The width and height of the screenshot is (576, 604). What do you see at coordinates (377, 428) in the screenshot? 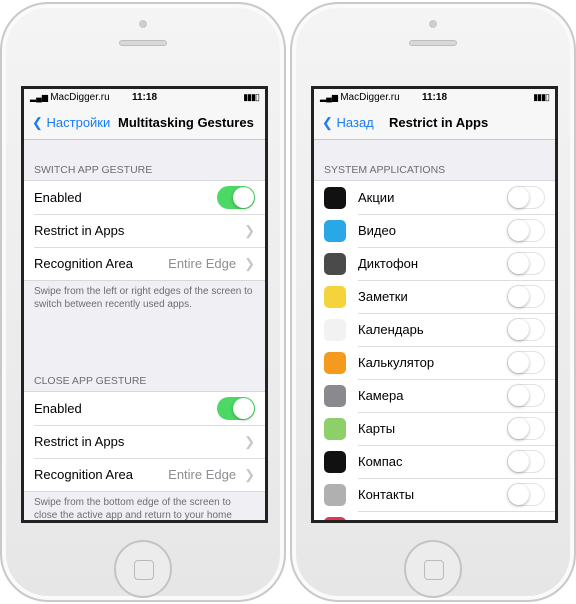
I see `app-name: Карты` at bounding box center [377, 428].